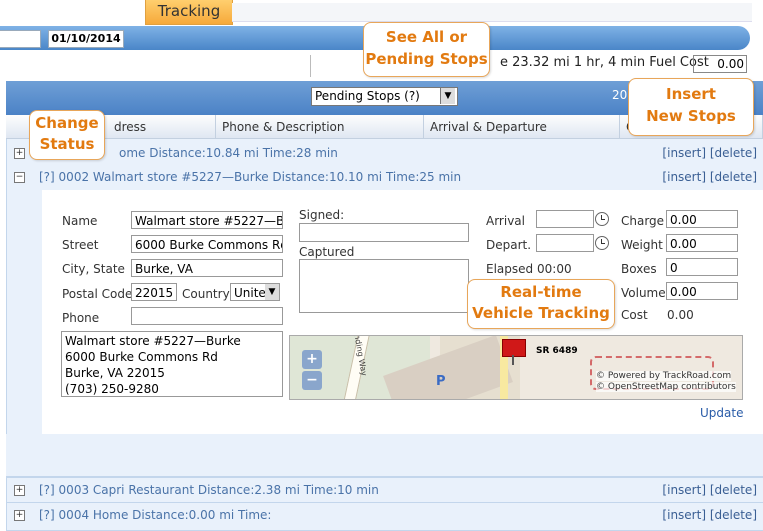 Image resolution: width=763 pixels, height=531 pixels. What do you see at coordinates (86, 39) in the screenshot?
I see `date-field: 01/10/2014` at bounding box center [86, 39].